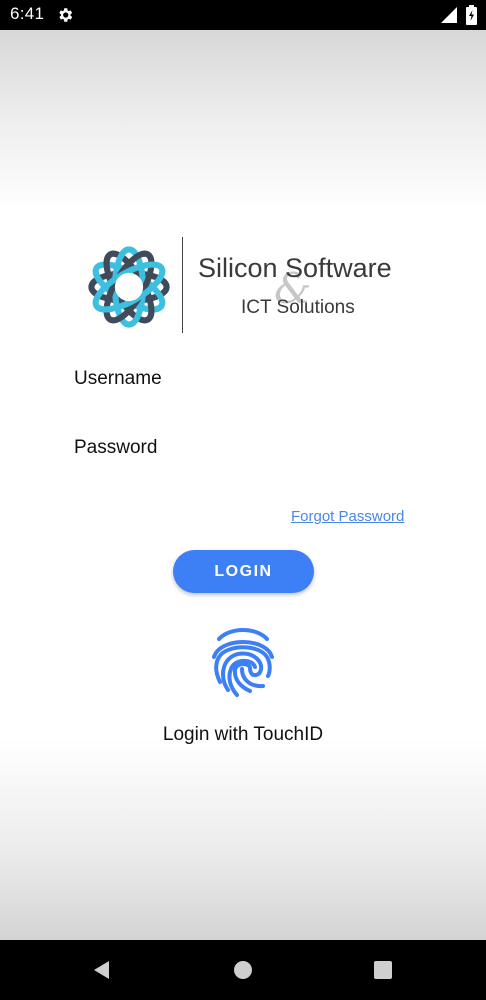 The image size is (486, 1000). I want to click on home-icon, so click(243, 970).